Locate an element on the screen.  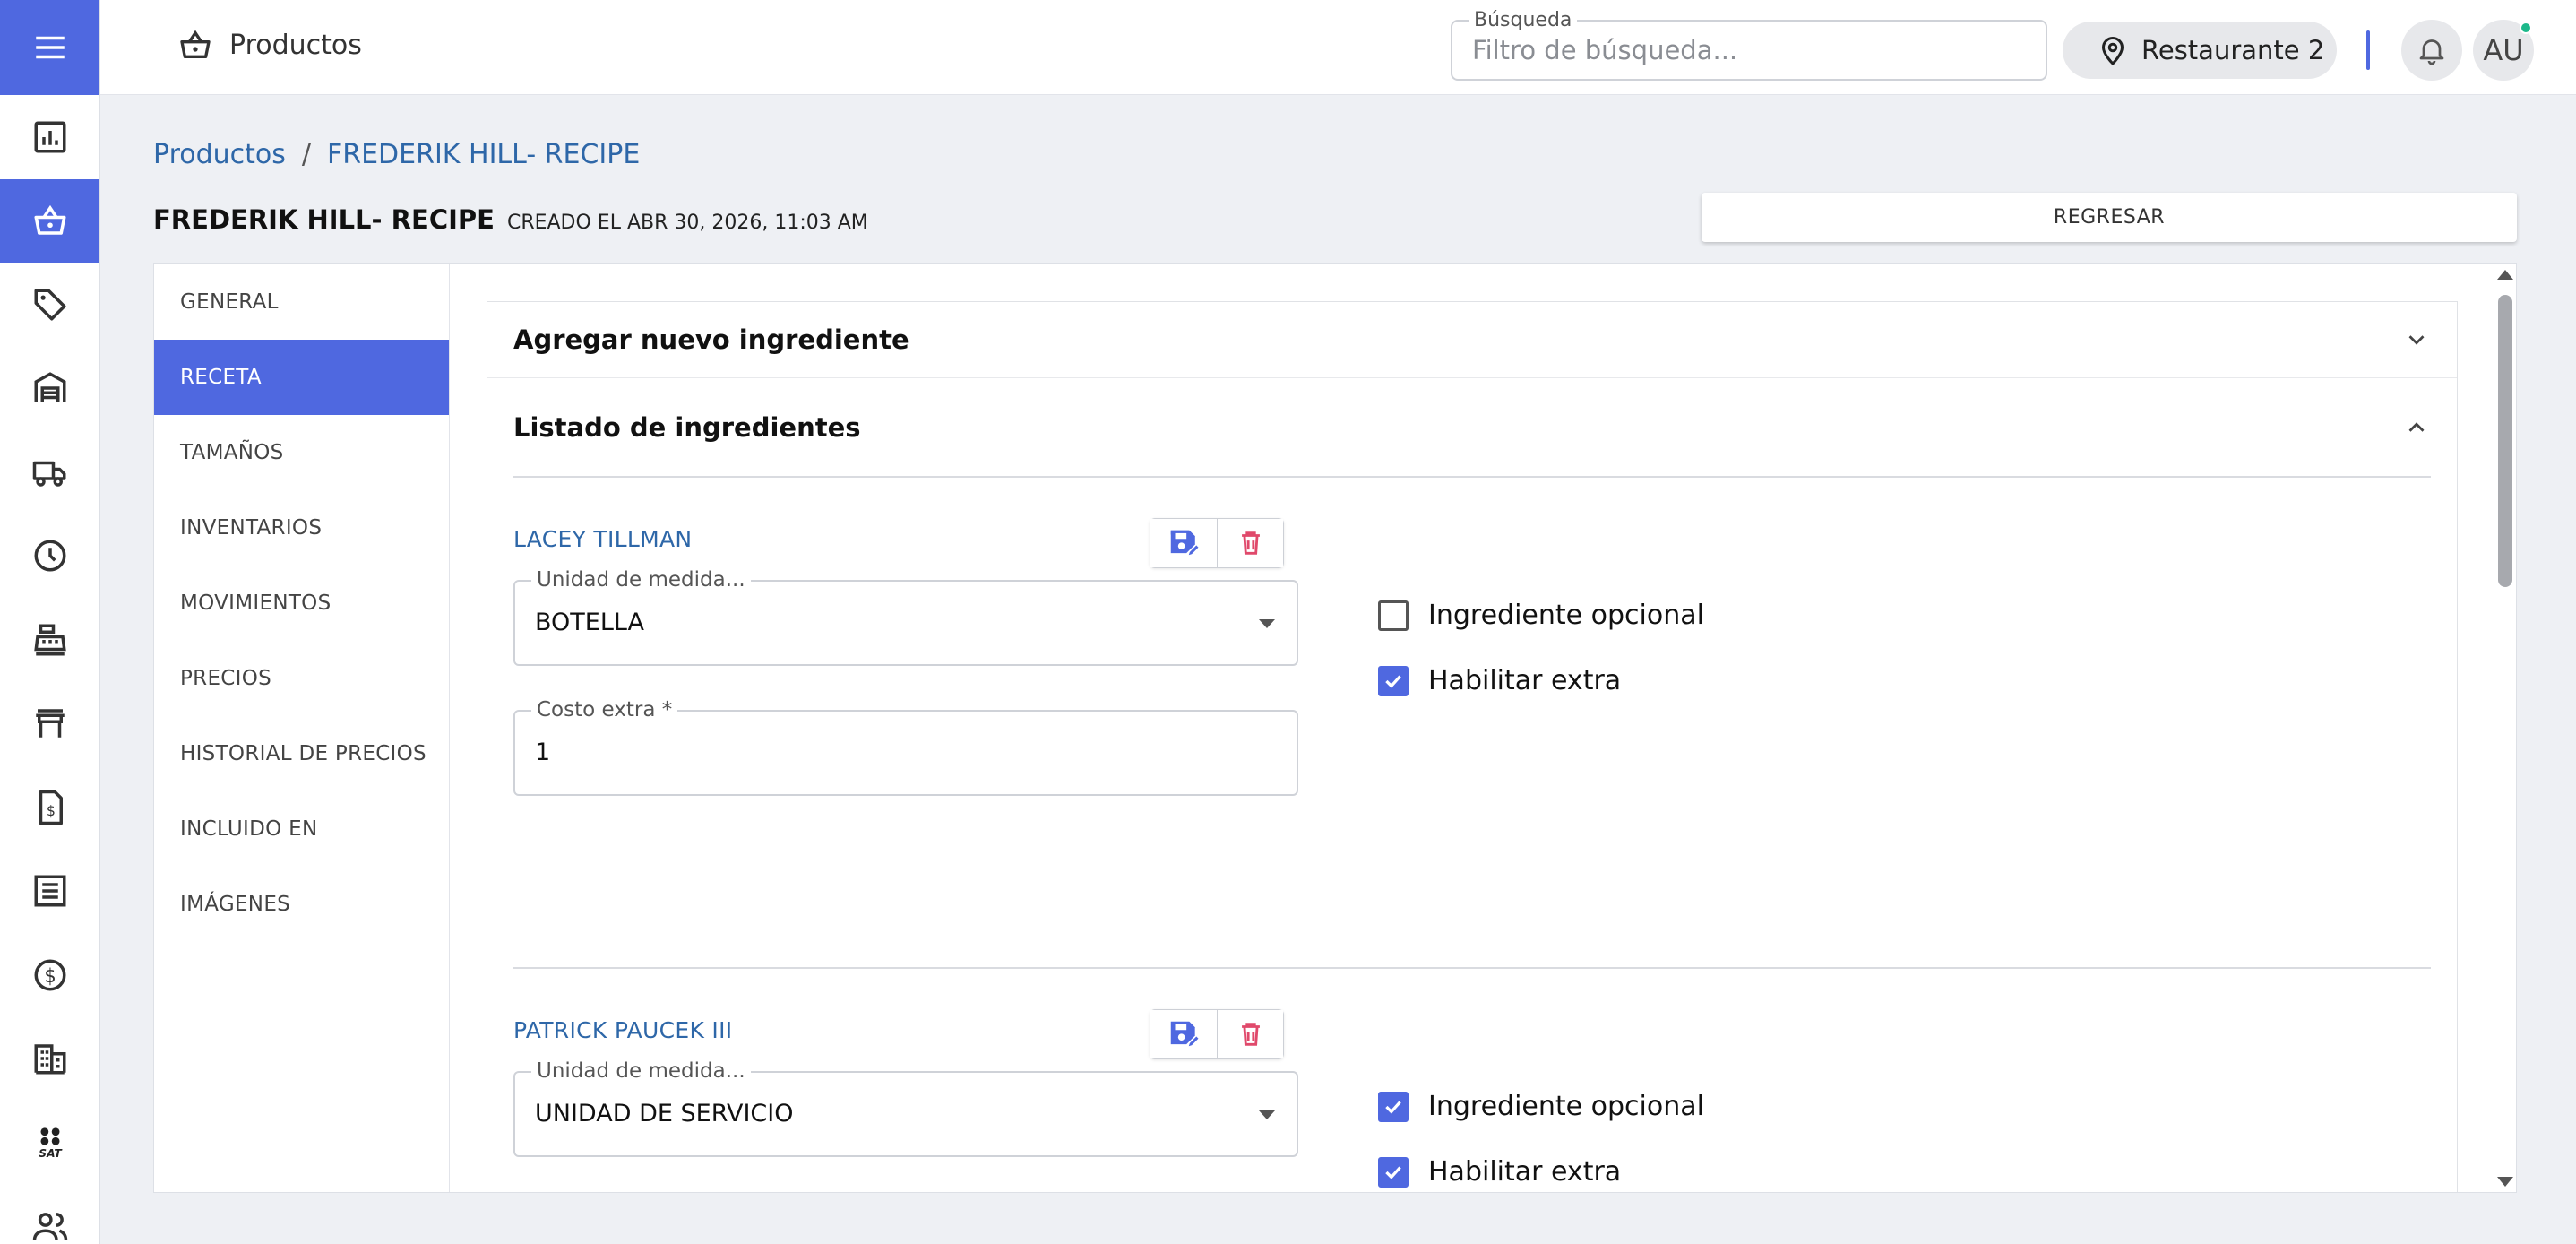
map-pin-icon is located at coordinates (2113, 51).